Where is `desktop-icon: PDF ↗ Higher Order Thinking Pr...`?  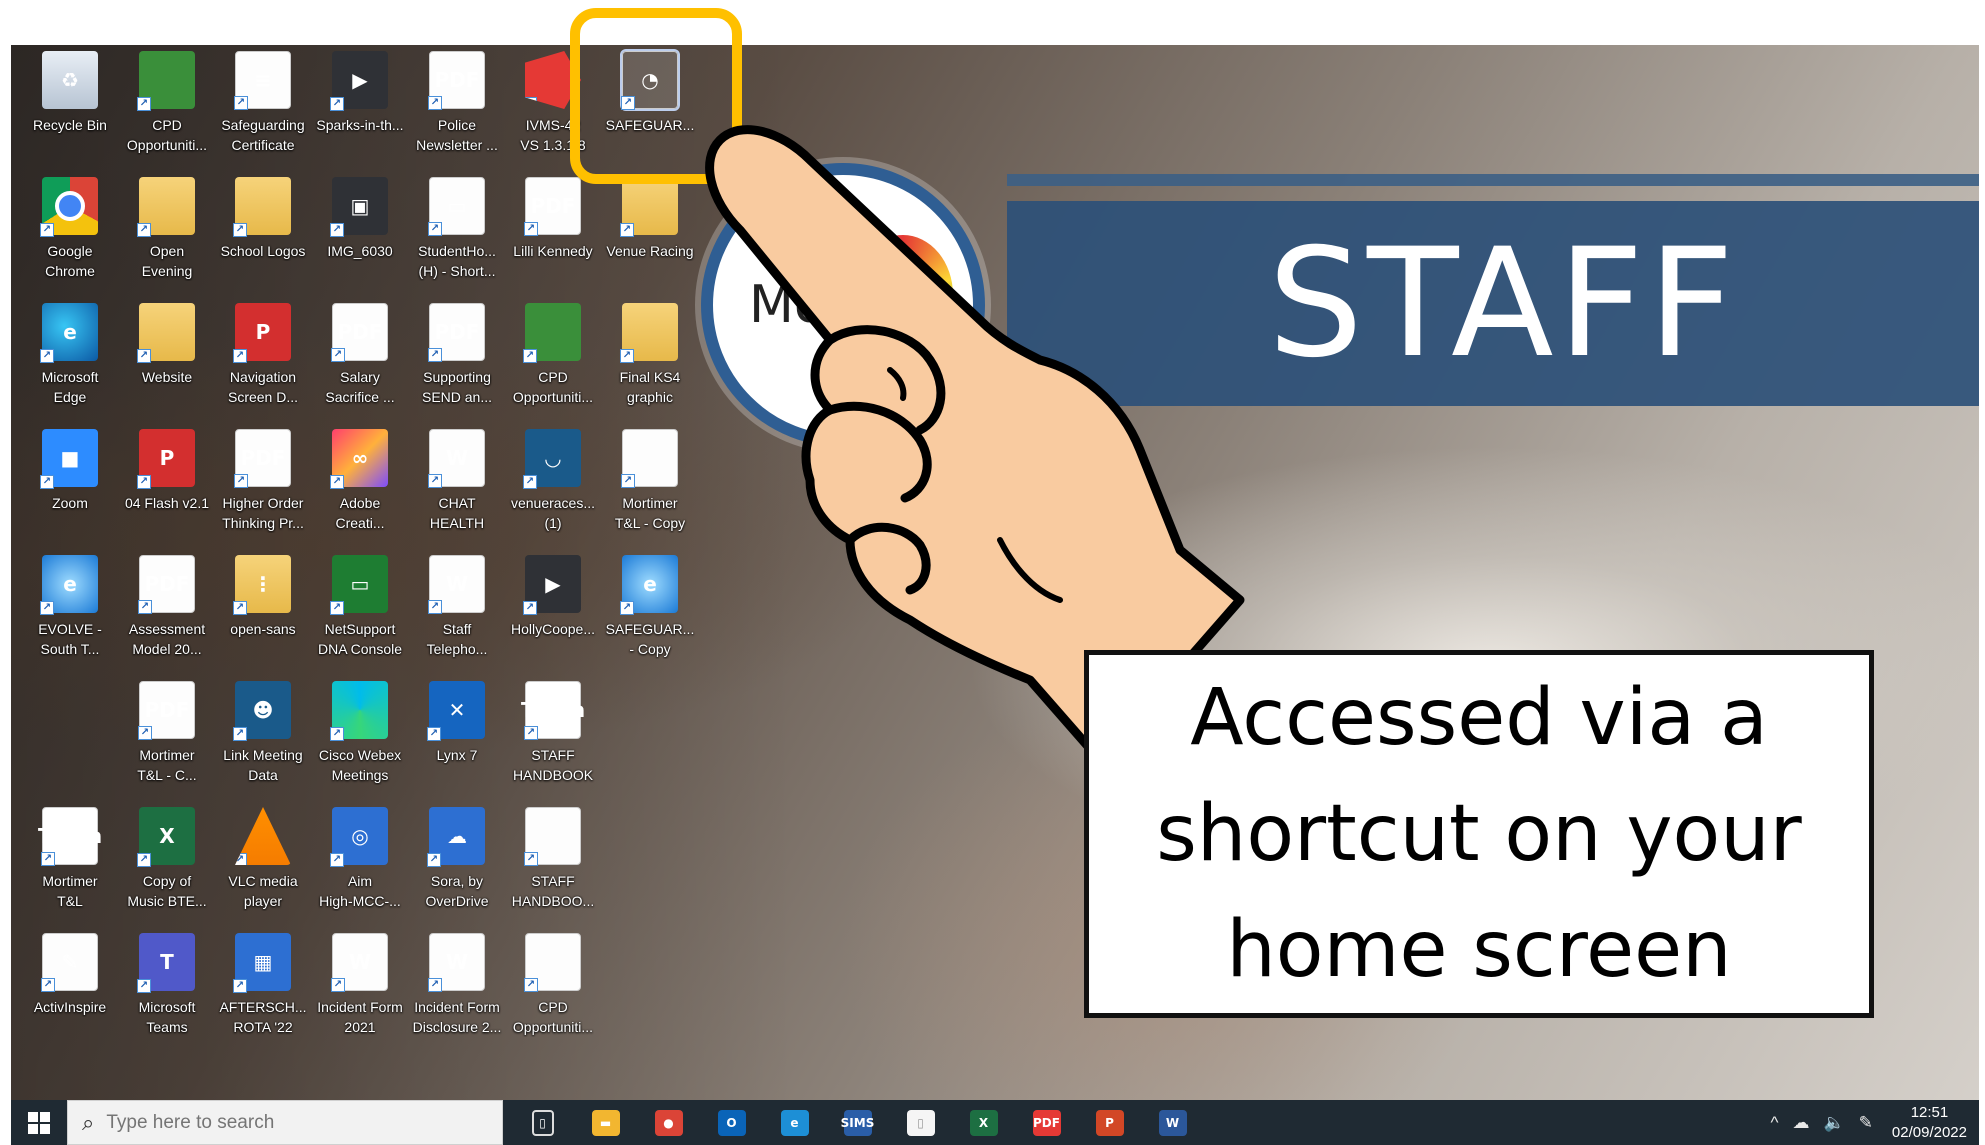 desktop-icon: PDF ↗ Higher Order Thinking Pr... is located at coordinates (263, 485).